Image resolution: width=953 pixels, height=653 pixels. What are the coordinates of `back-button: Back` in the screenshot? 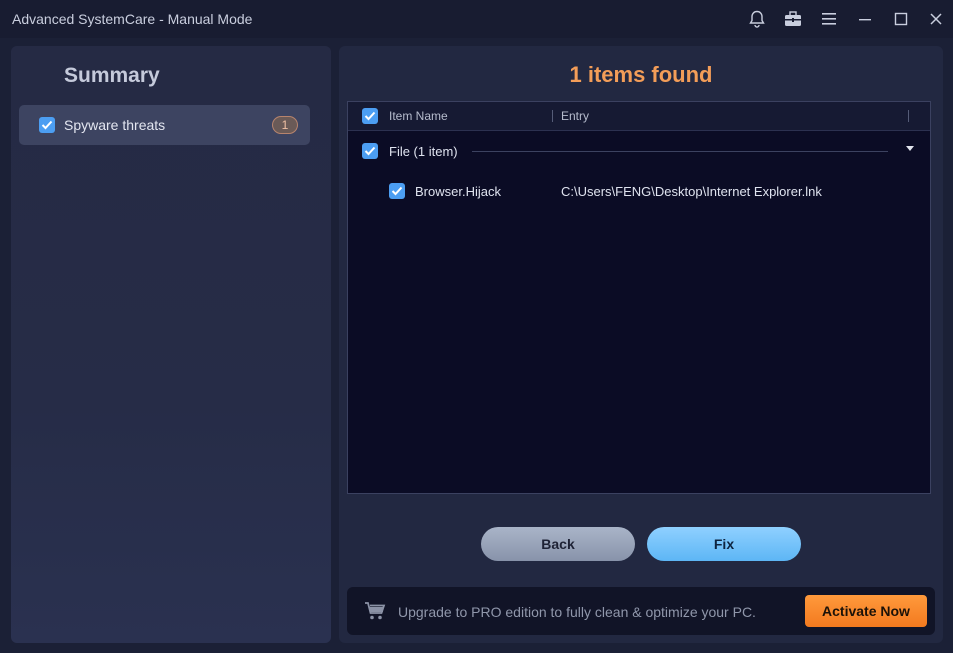 It's located at (558, 544).